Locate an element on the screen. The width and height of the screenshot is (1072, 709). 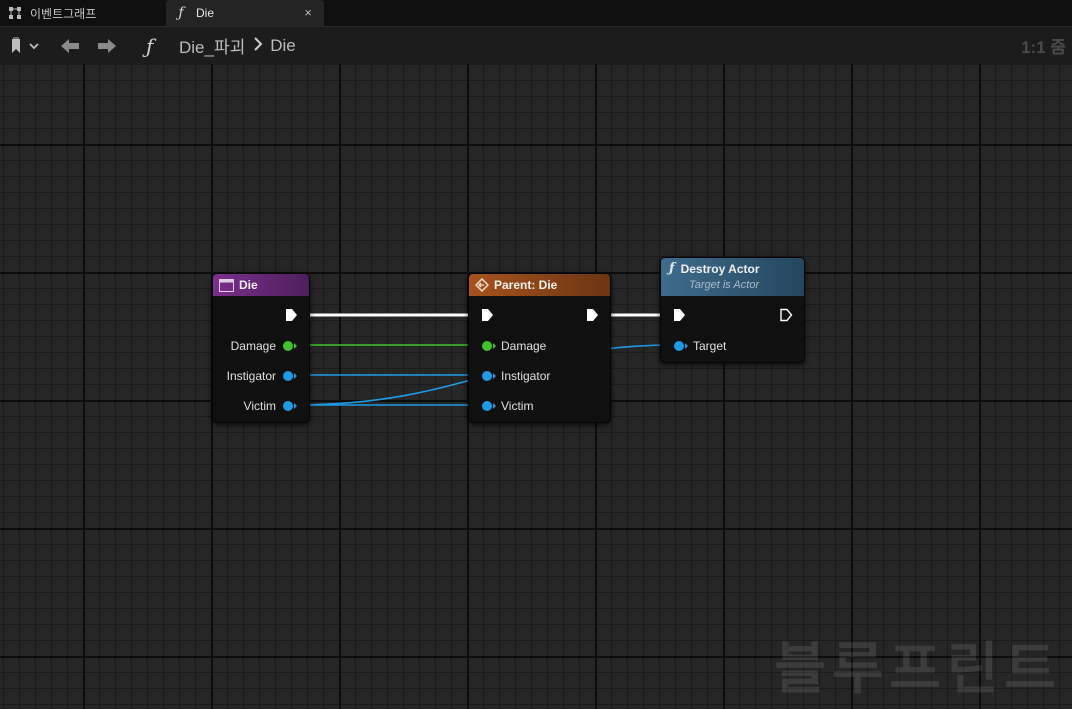
instigator-out-pin is located at coordinates (290, 376).